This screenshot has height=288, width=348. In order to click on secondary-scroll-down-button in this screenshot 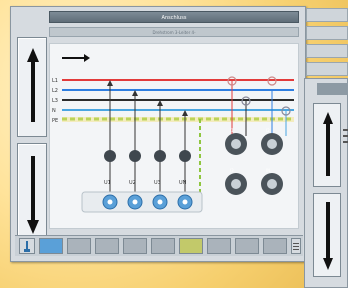, I will do `click(327, 235)`.